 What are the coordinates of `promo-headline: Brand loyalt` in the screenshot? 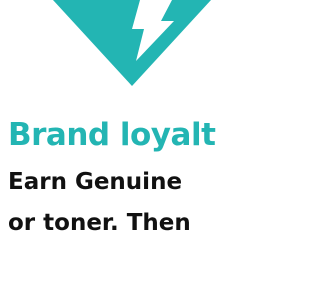 It's located at (112, 135).